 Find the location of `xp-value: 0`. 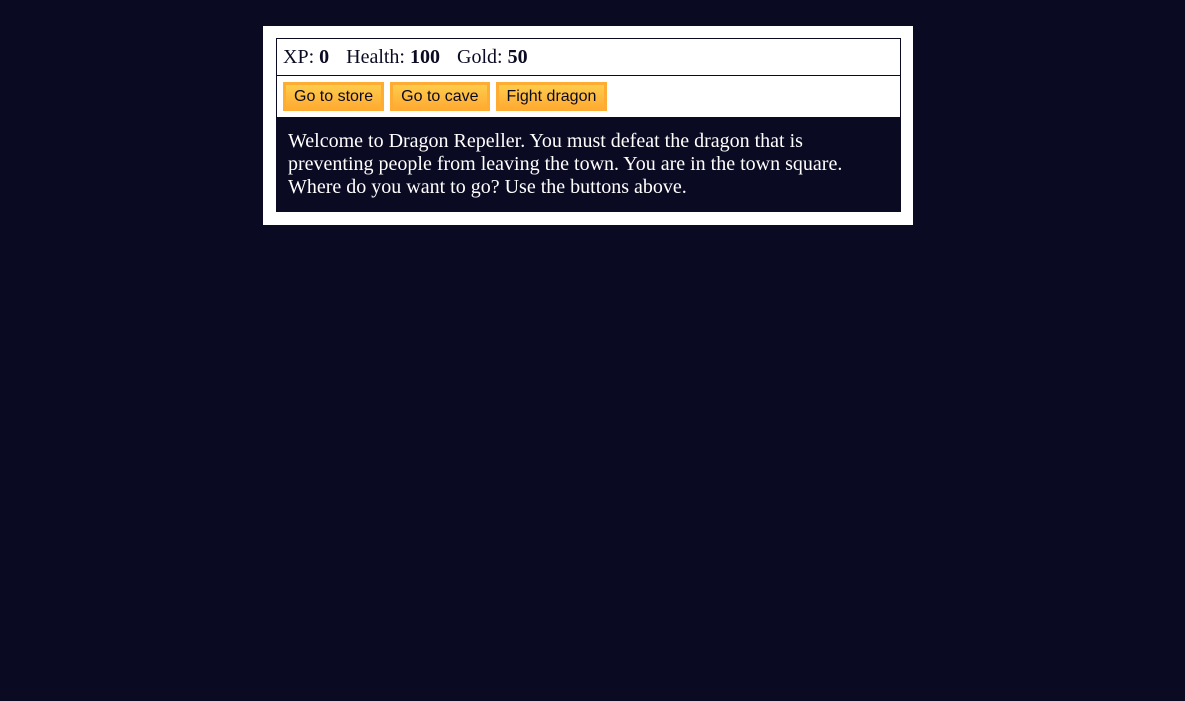

xp-value: 0 is located at coordinates (324, 56).